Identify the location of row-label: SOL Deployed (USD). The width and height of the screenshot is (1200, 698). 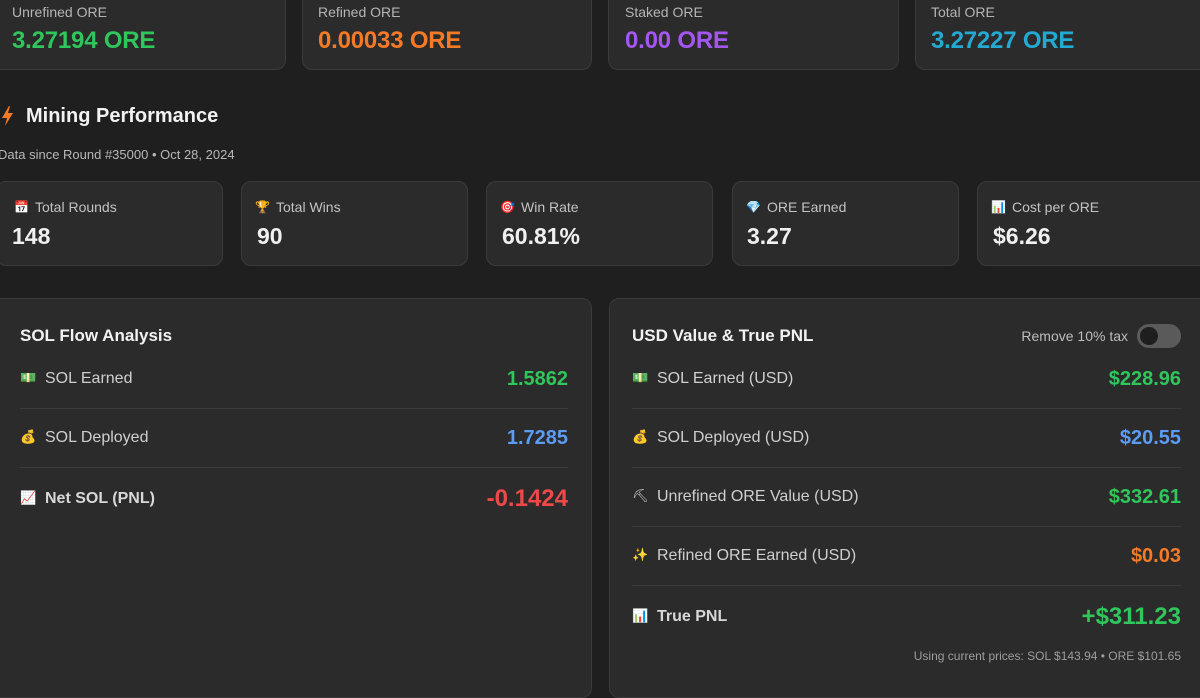
(733, 437).